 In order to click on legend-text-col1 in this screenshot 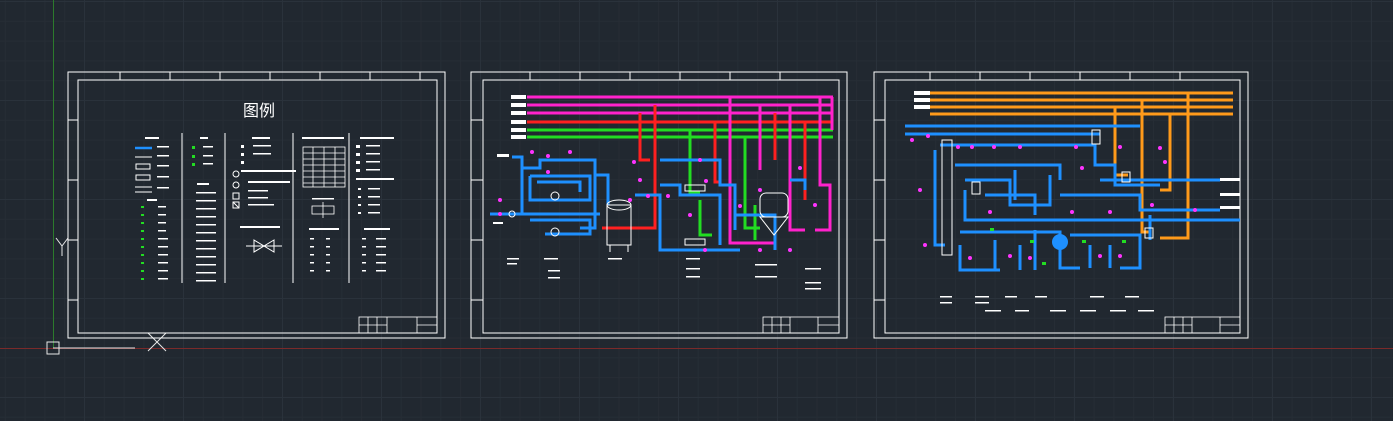, I will do `click(157, 163)`.